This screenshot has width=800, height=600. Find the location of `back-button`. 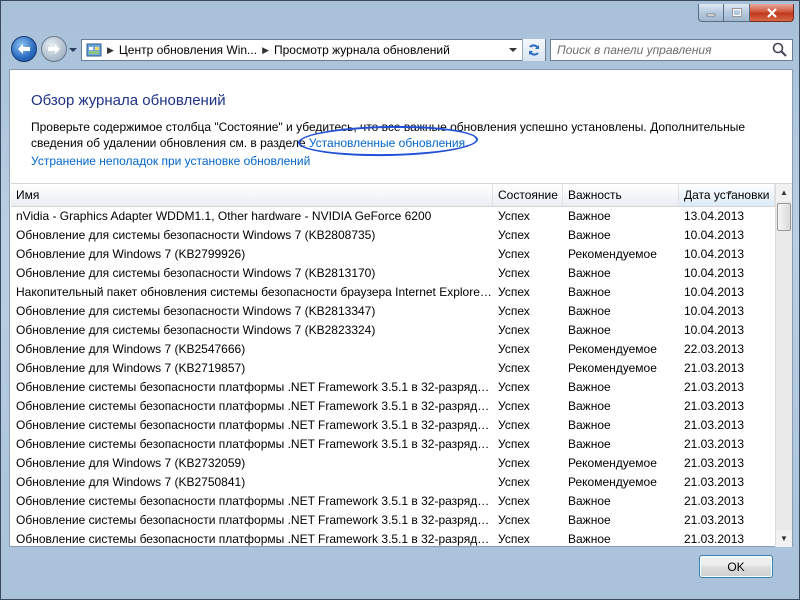

back-button is located at coordinates (24, 49).